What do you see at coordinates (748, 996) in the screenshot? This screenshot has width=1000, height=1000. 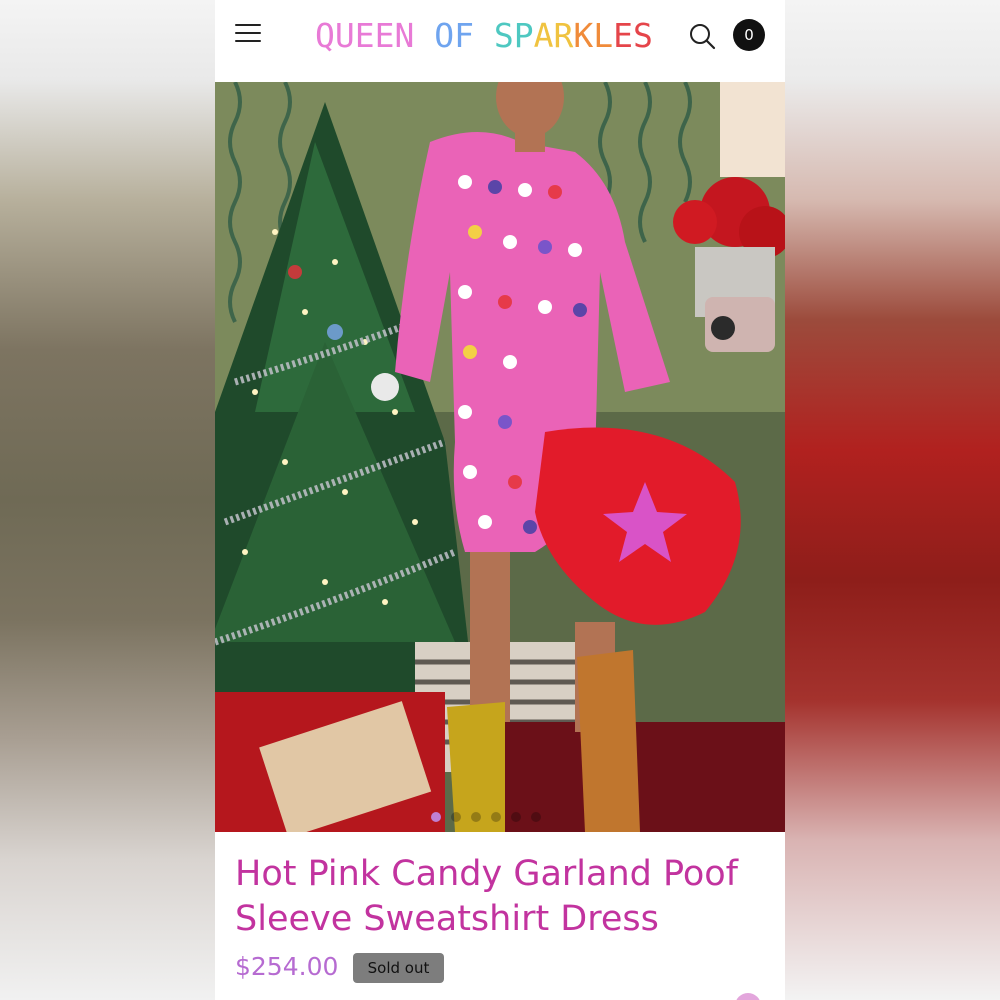 I see `chat-bubble-icon` at bounding box center [748, 996].